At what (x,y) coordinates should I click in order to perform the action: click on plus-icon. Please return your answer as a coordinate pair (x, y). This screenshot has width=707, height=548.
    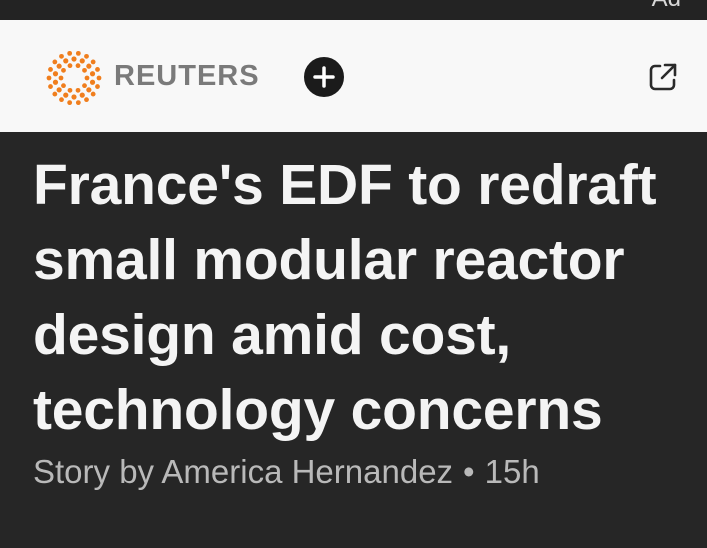
    Looking at the image, I should click on (324, 77).